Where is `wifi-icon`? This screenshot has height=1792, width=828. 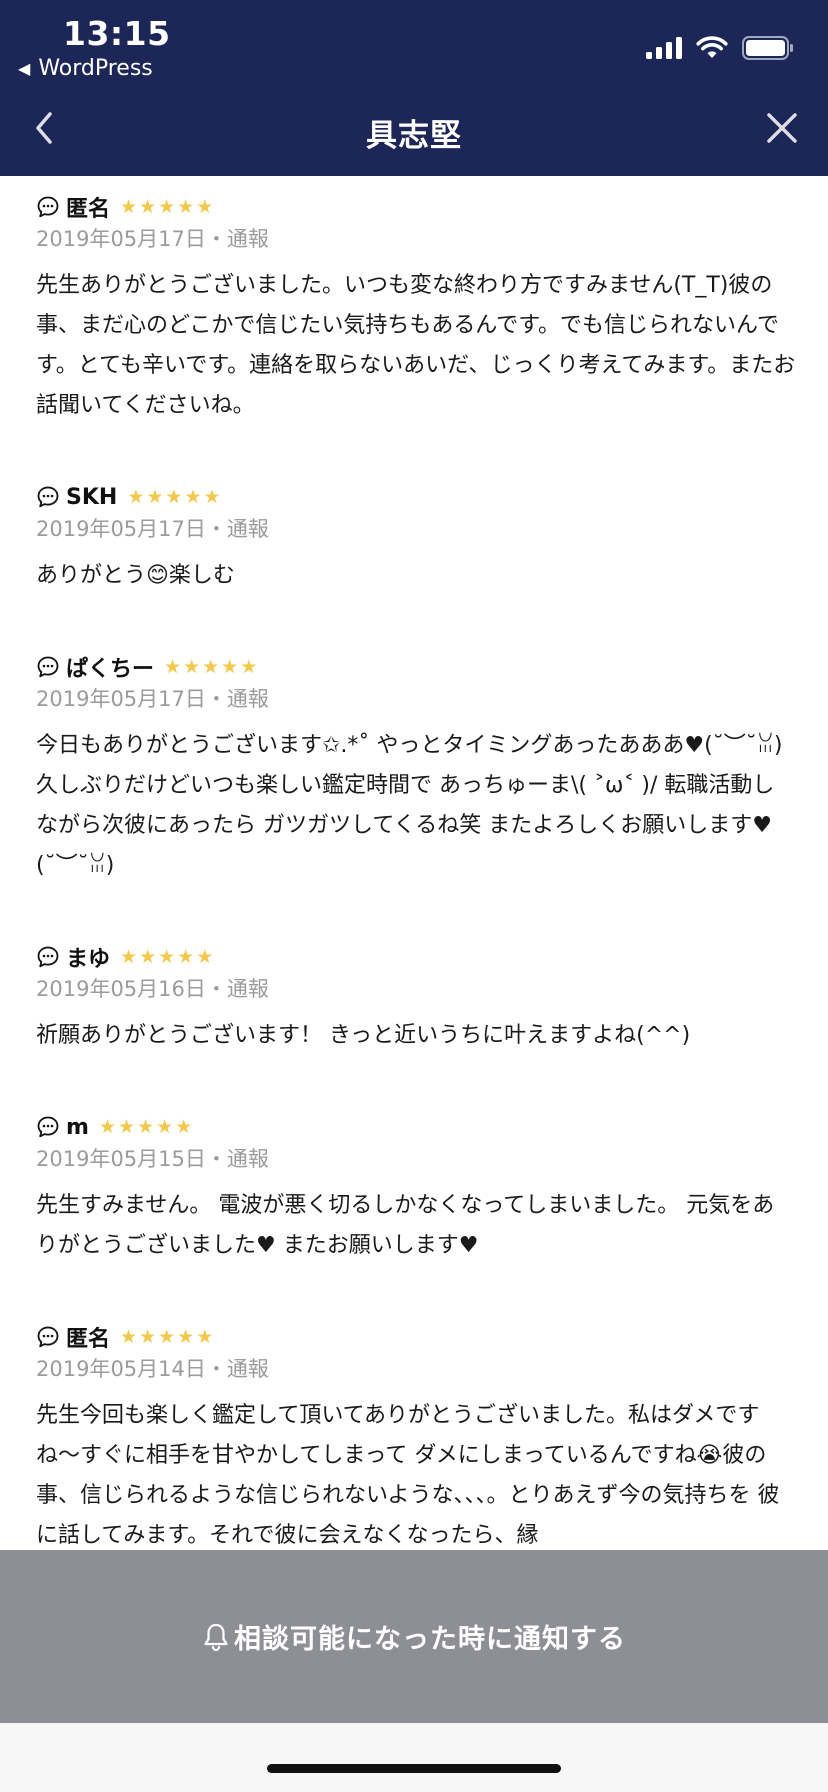 wifi-icon is located at coordinates (712, 47).